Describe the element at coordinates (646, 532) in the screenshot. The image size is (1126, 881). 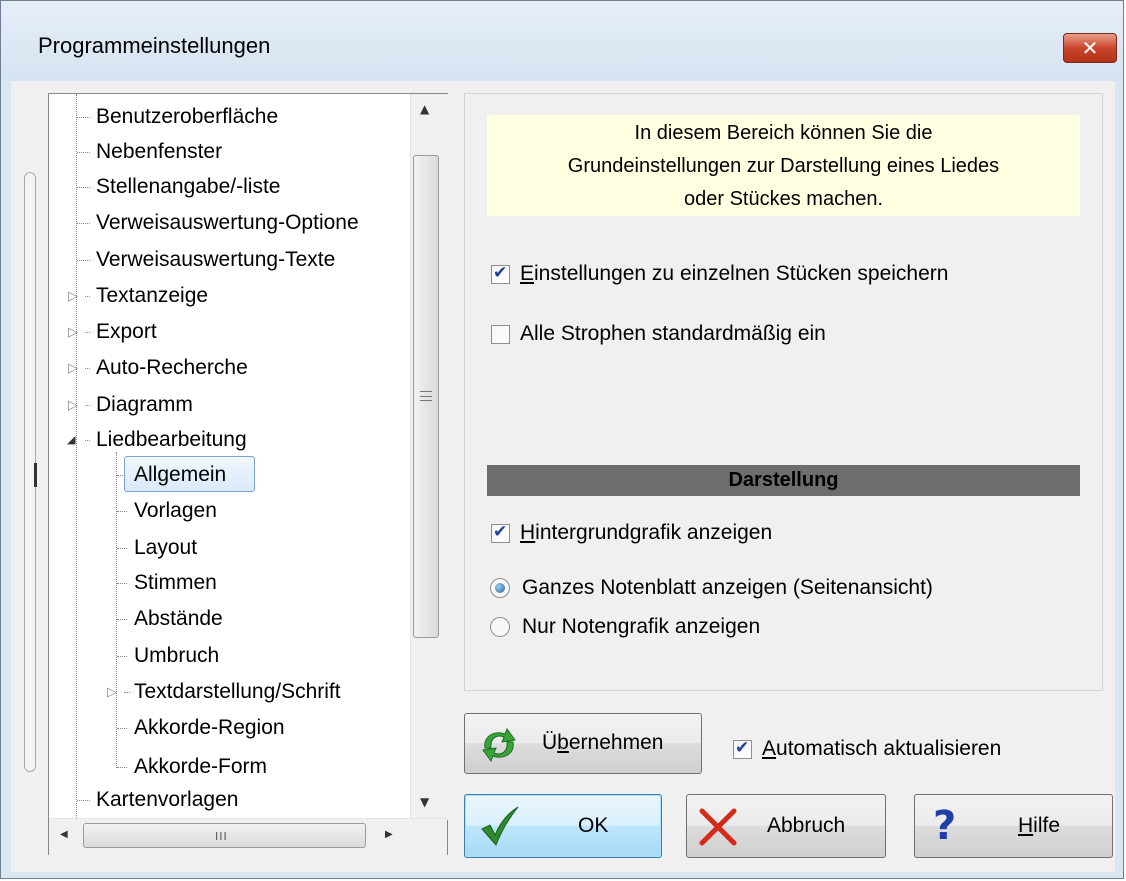
I see `checkbox-label: Hintergrundgrafik anzeigen` at that location.